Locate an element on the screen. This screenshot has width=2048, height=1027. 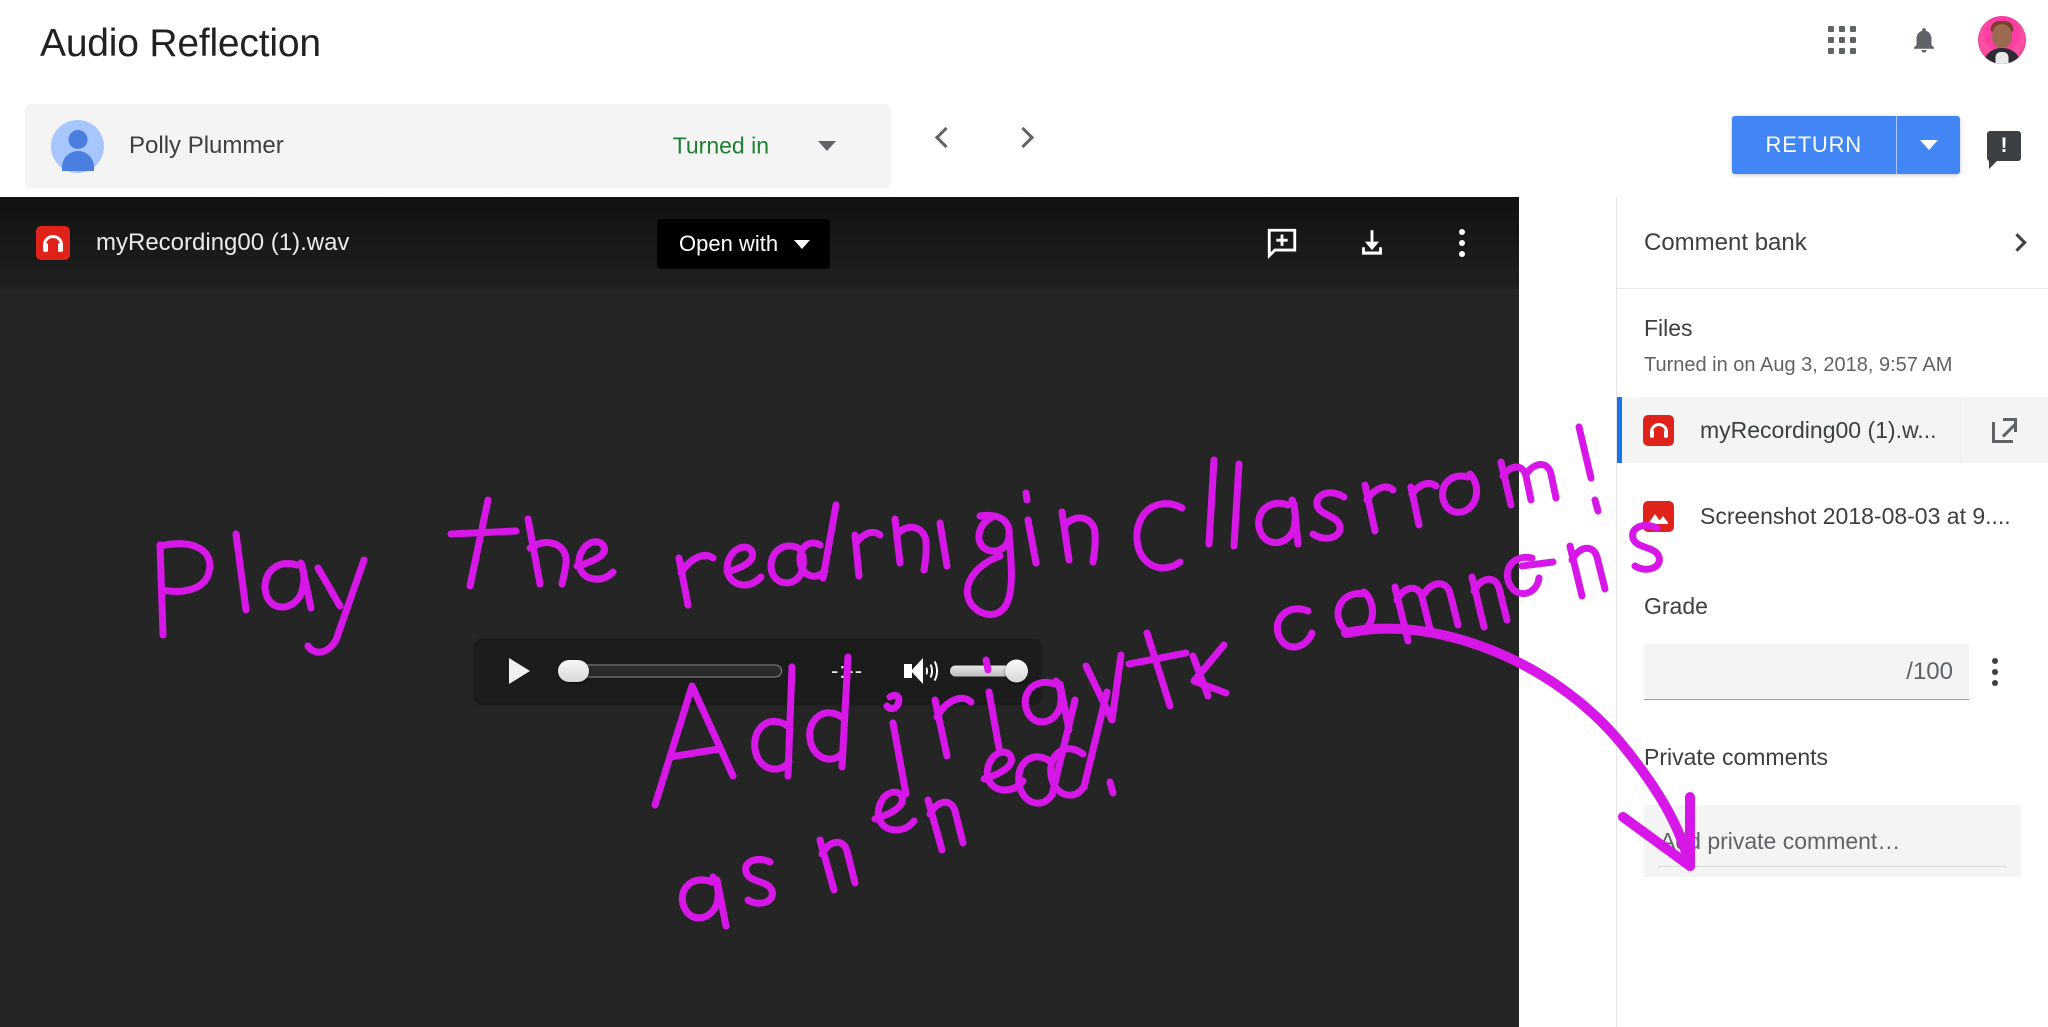
grade-section: Grade /100 is located at coordinates (1832, 624).